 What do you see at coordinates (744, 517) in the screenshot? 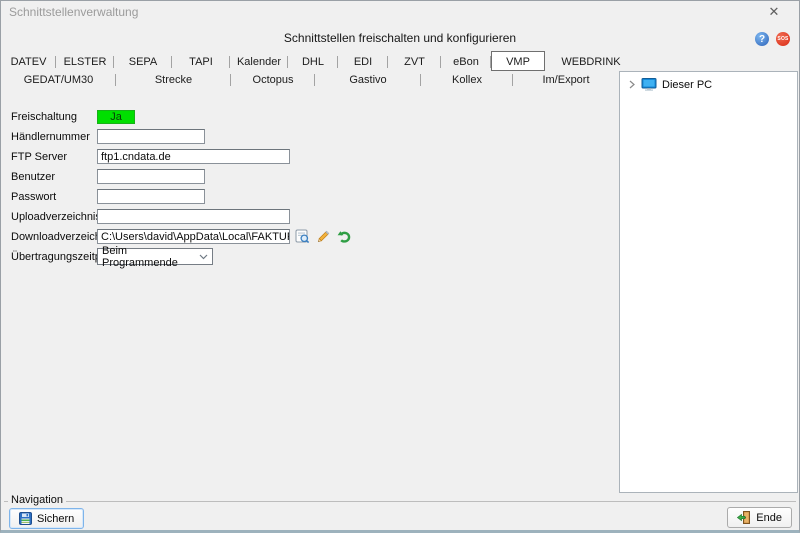
I see `exit-door-icon` at bounding box center [744, 517].